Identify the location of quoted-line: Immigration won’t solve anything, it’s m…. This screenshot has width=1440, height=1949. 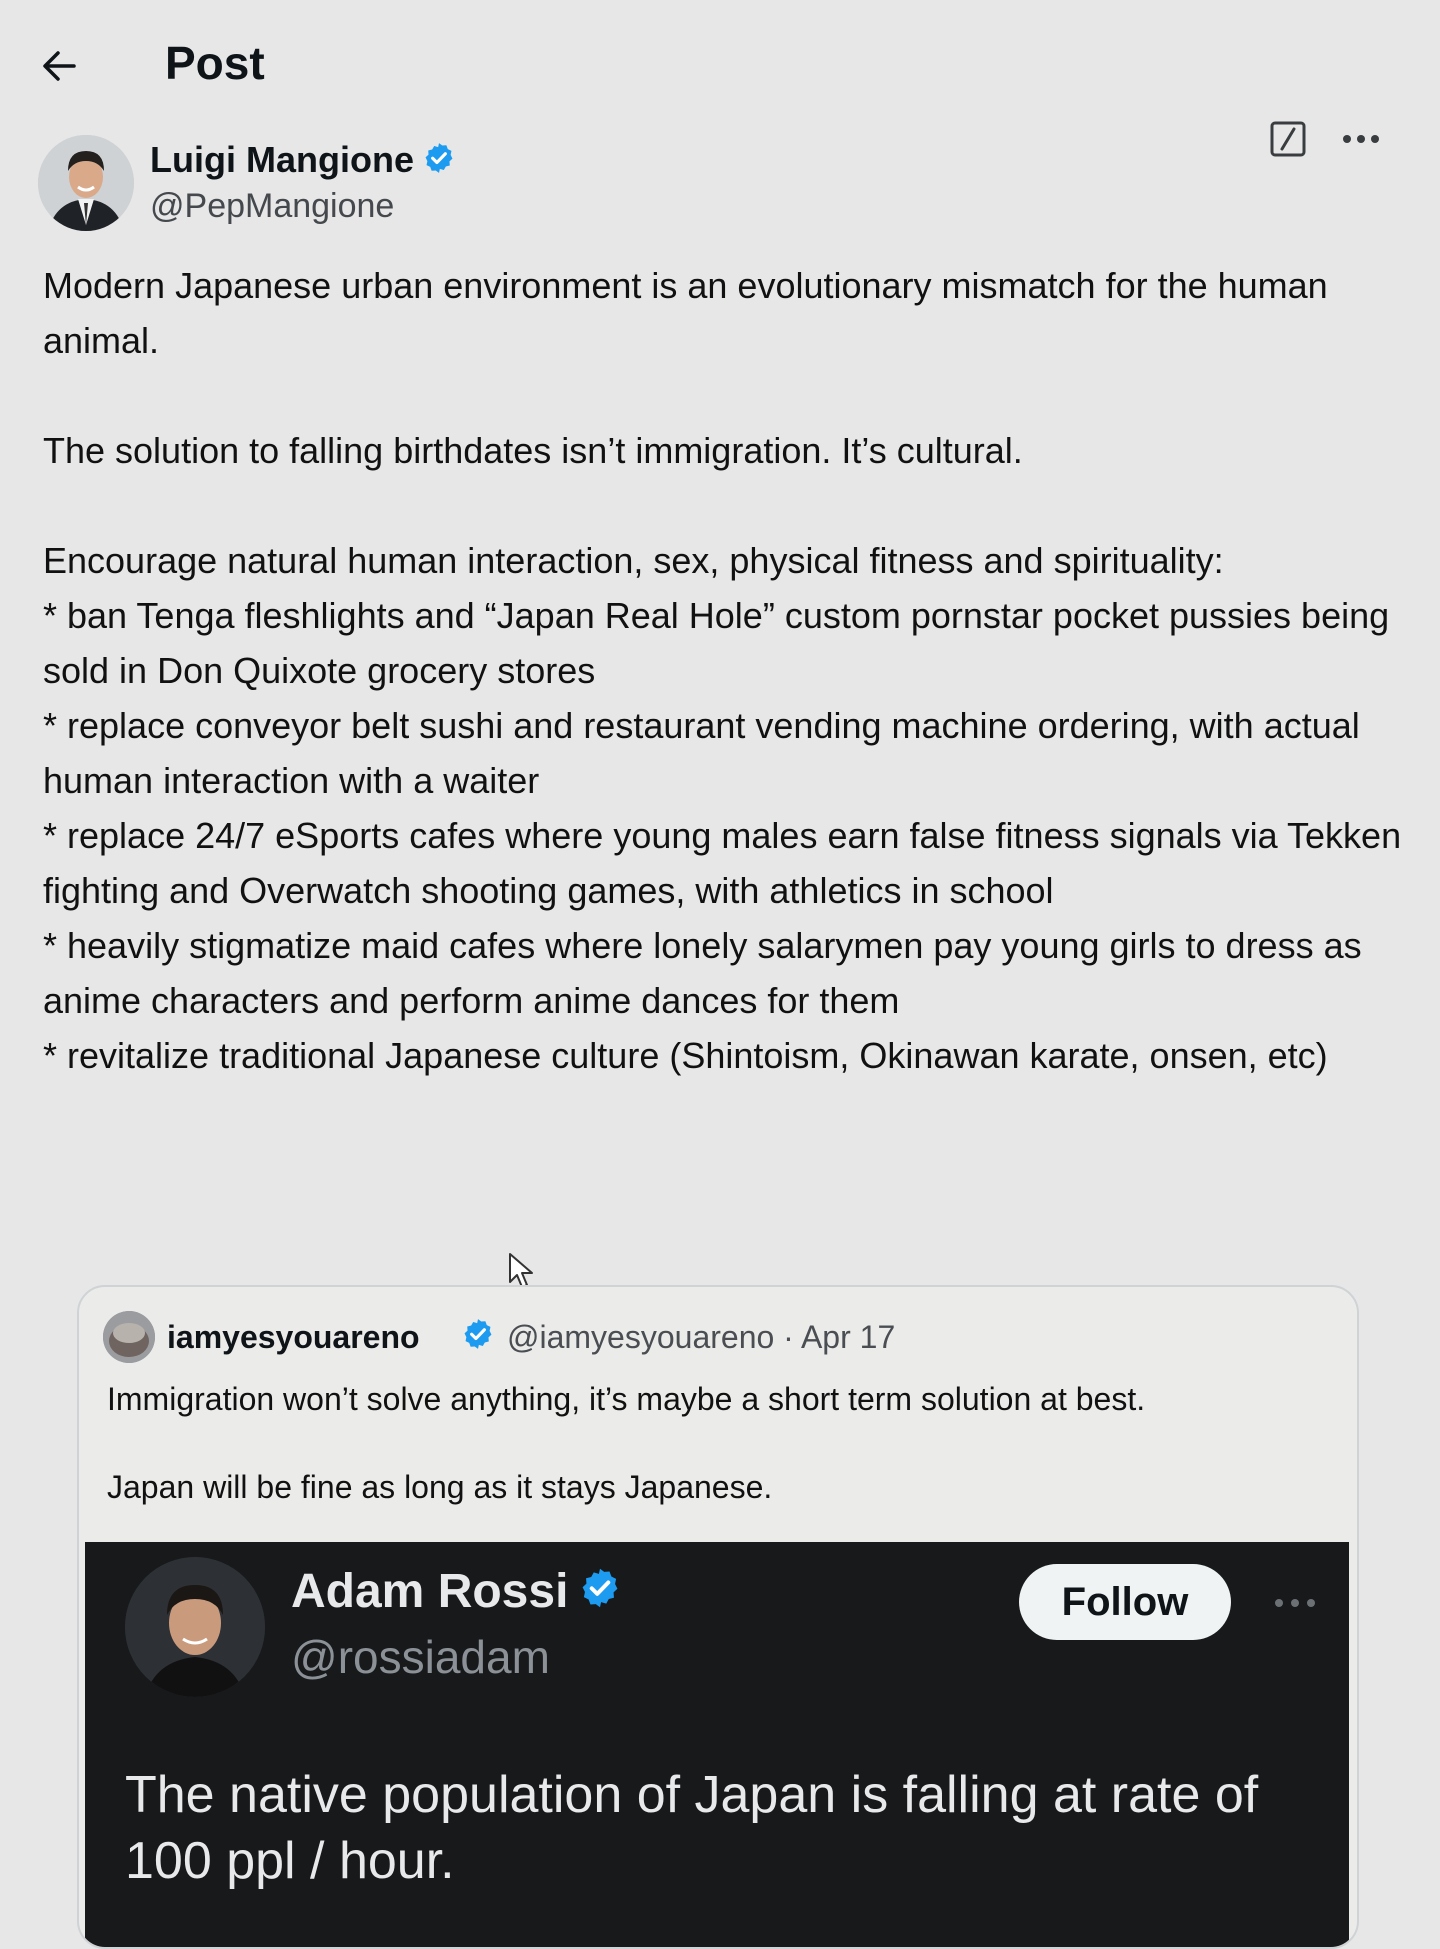
(626, 1399).